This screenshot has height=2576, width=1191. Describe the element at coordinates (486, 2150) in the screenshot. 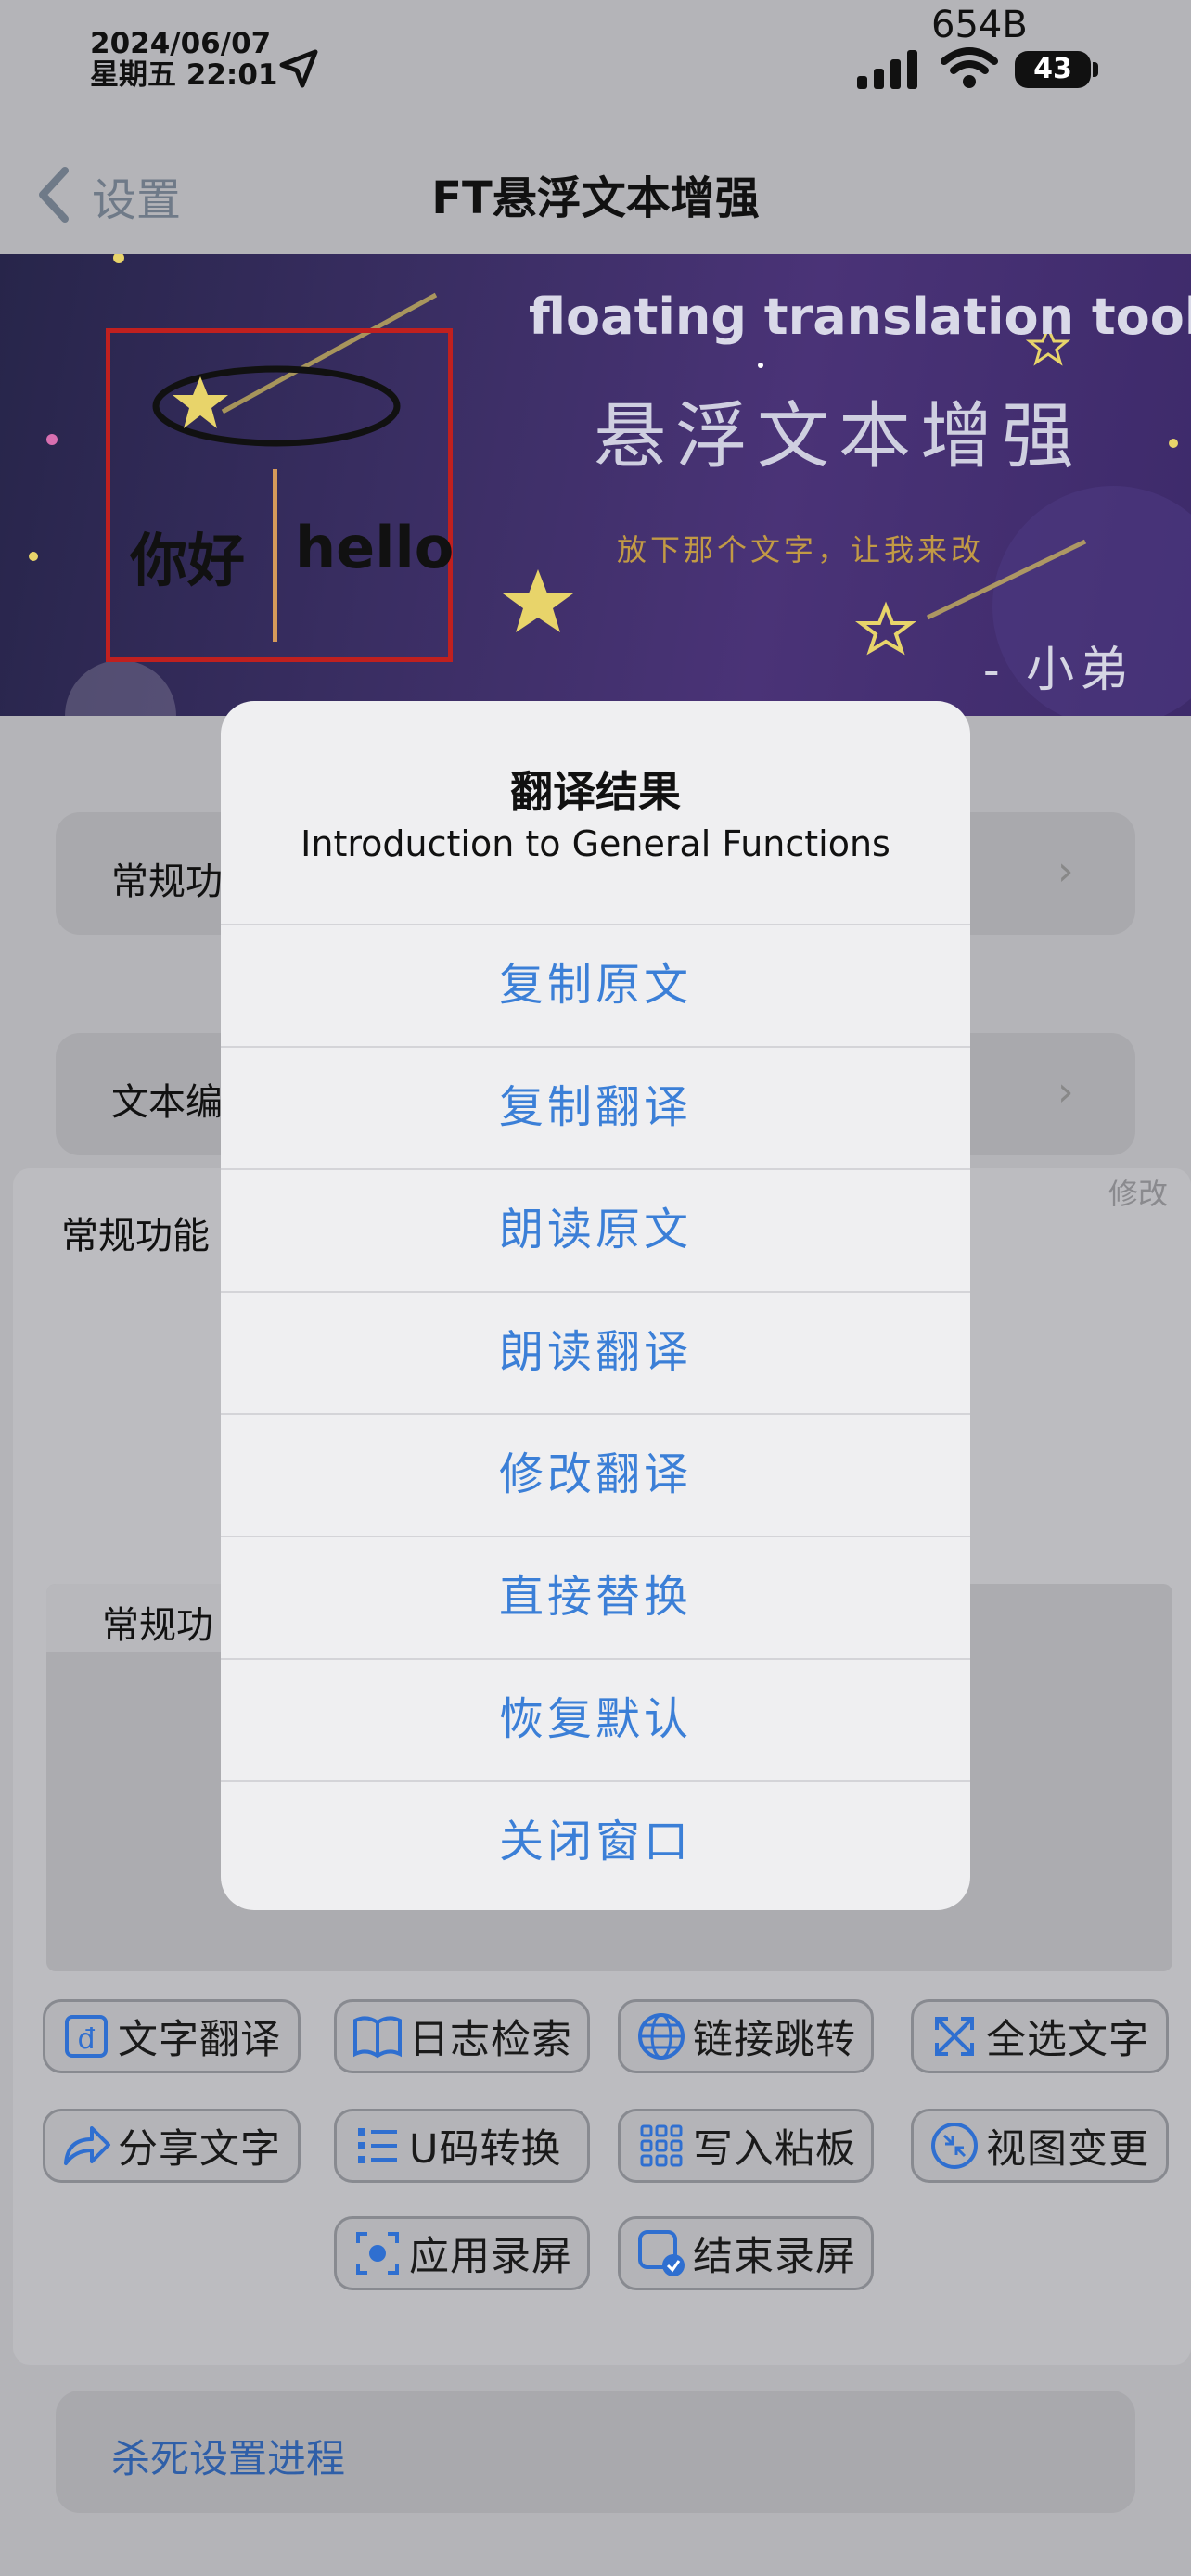

I see `button-label: U码转换` at that location.